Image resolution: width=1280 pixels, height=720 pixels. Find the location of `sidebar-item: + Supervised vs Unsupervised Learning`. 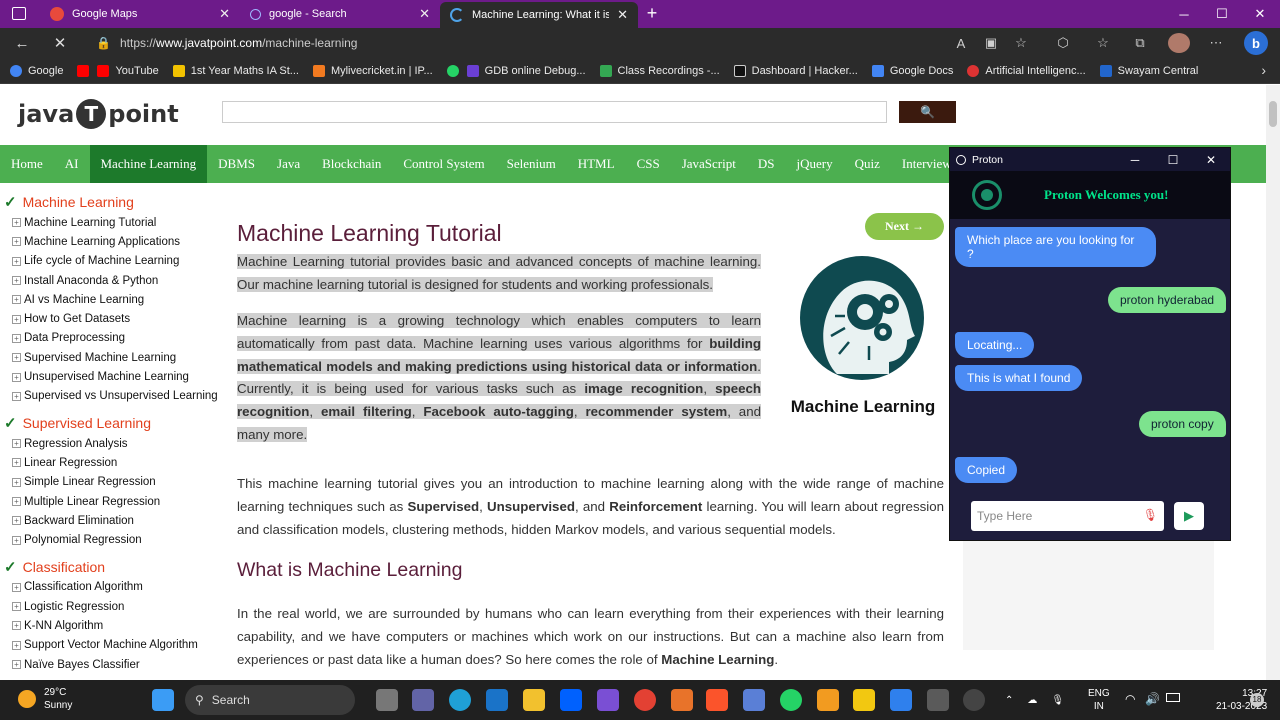

sidebar-item: + Supervised vs Unsupervised Learning is located at coordinates (111, 396).